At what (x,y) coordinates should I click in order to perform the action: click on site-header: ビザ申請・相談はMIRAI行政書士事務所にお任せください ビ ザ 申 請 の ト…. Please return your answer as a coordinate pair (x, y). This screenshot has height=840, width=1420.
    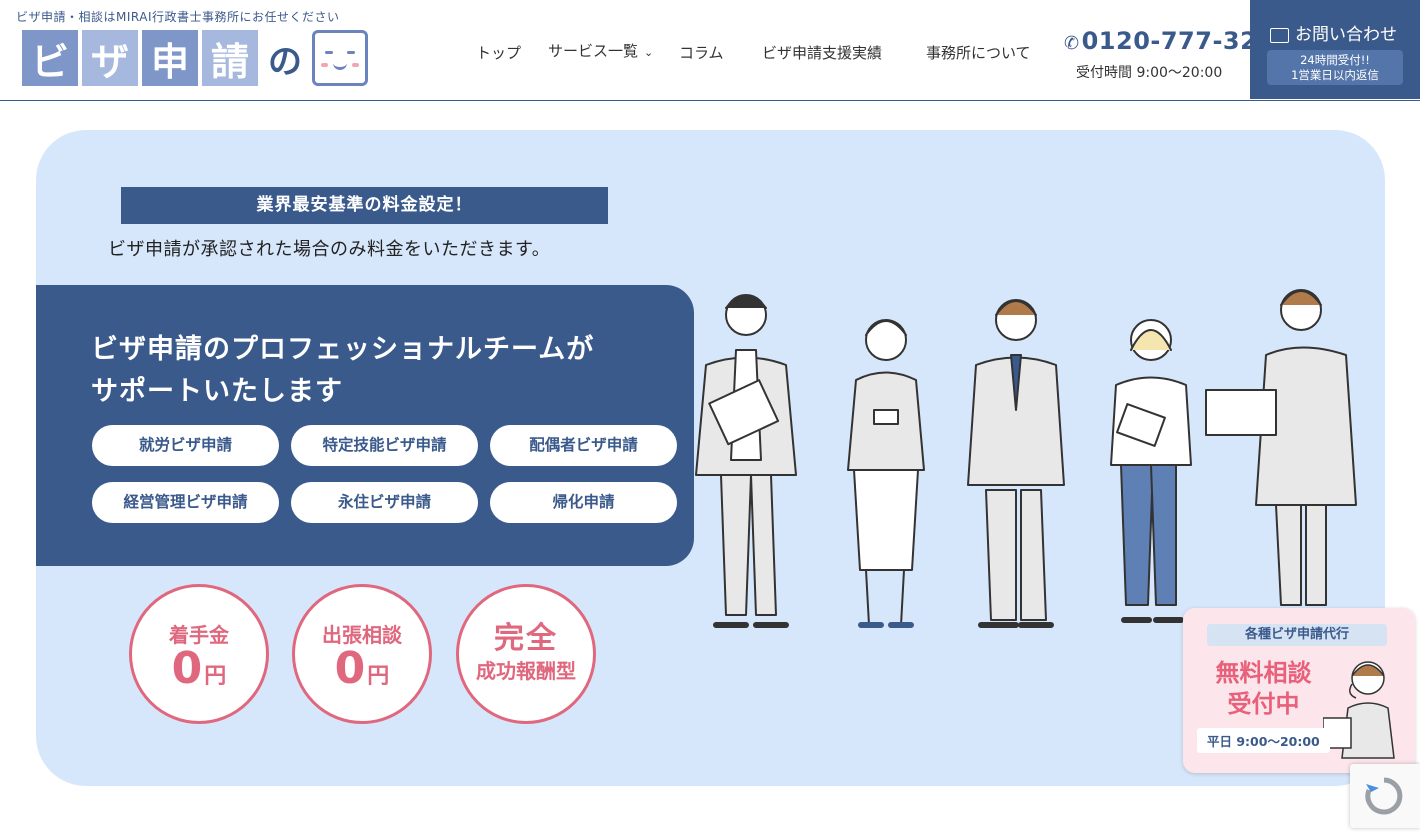
    Looking at the image, I should click on (710, 50).